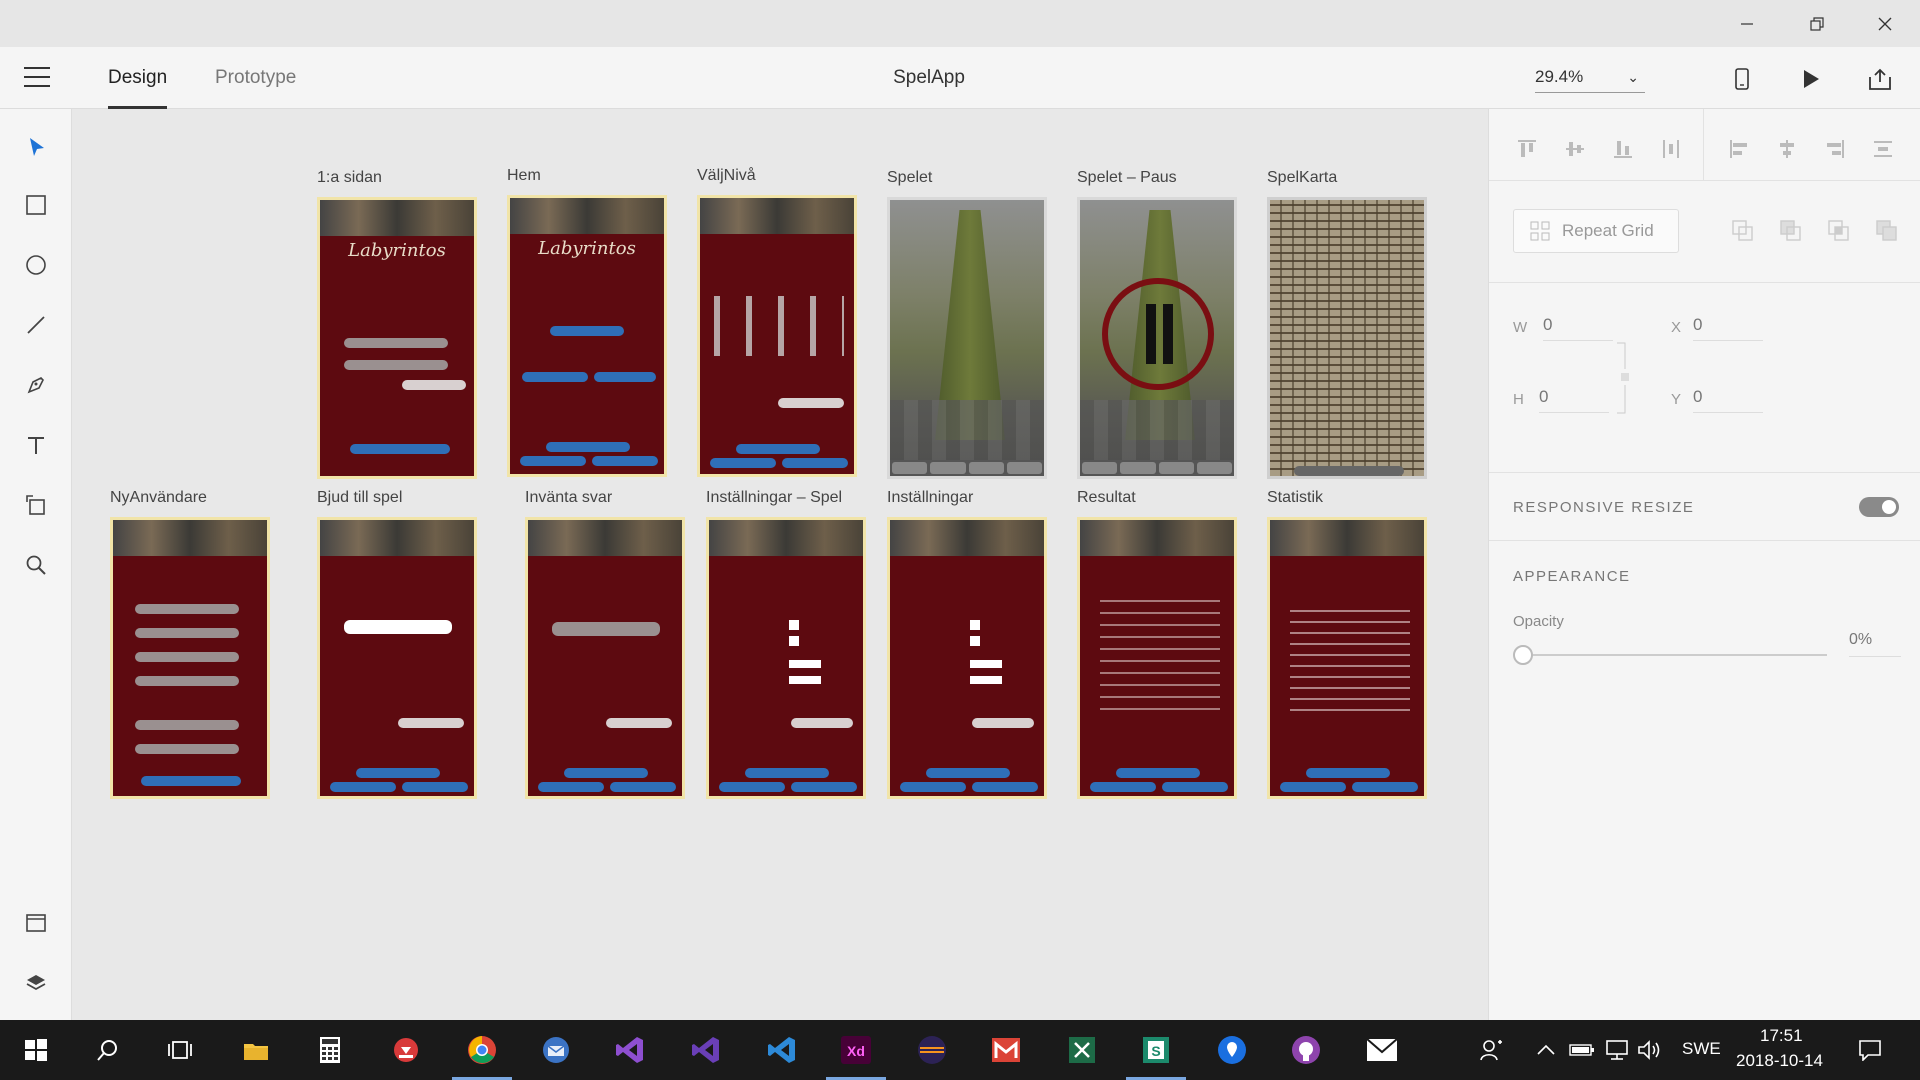  I want to click on quit-button, so click(1385, 787).